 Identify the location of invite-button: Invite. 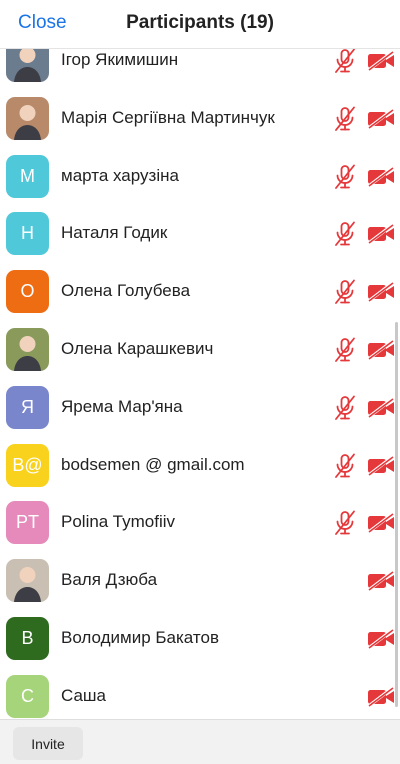
(48, 743).